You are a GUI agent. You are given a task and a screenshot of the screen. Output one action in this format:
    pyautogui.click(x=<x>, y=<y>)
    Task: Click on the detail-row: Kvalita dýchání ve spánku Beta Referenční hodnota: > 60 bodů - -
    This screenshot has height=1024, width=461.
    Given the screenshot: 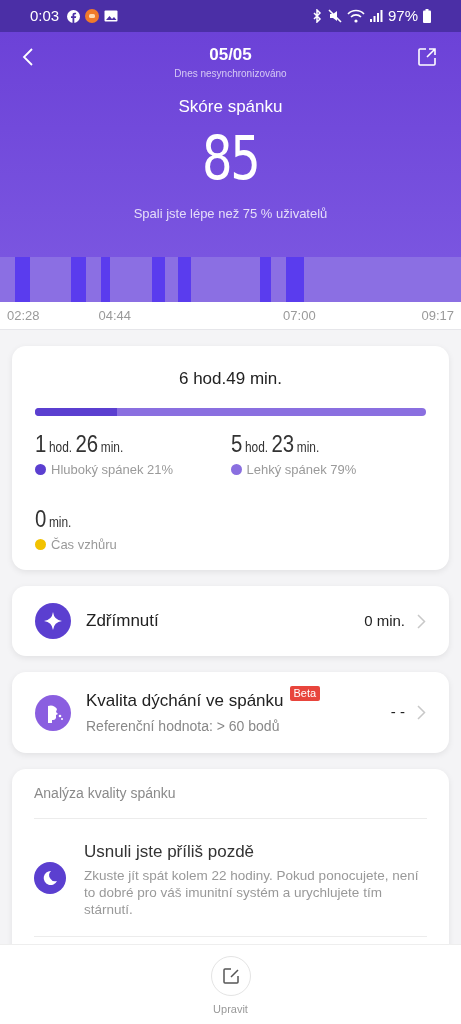 What is the action you would take?
    pyautogui.click(x=230, y=712)
    